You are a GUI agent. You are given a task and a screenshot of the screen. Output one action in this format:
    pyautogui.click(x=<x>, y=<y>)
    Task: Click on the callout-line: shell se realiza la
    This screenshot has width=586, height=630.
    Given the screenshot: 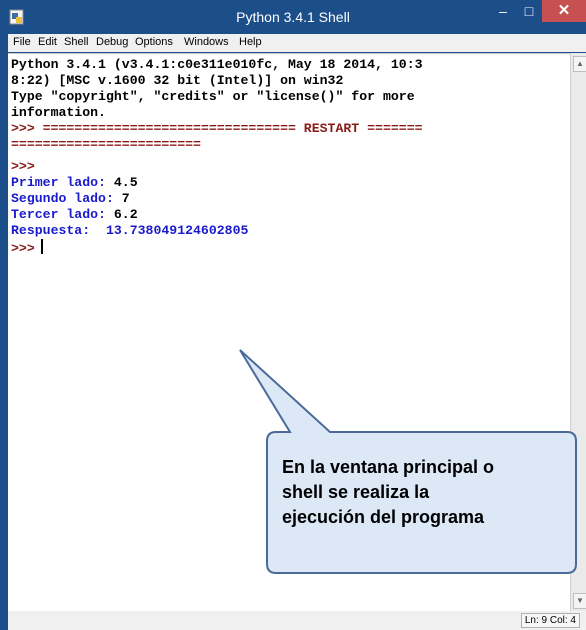 What is the action you would take?
    pyautogui.click(x=356, y=492)
    